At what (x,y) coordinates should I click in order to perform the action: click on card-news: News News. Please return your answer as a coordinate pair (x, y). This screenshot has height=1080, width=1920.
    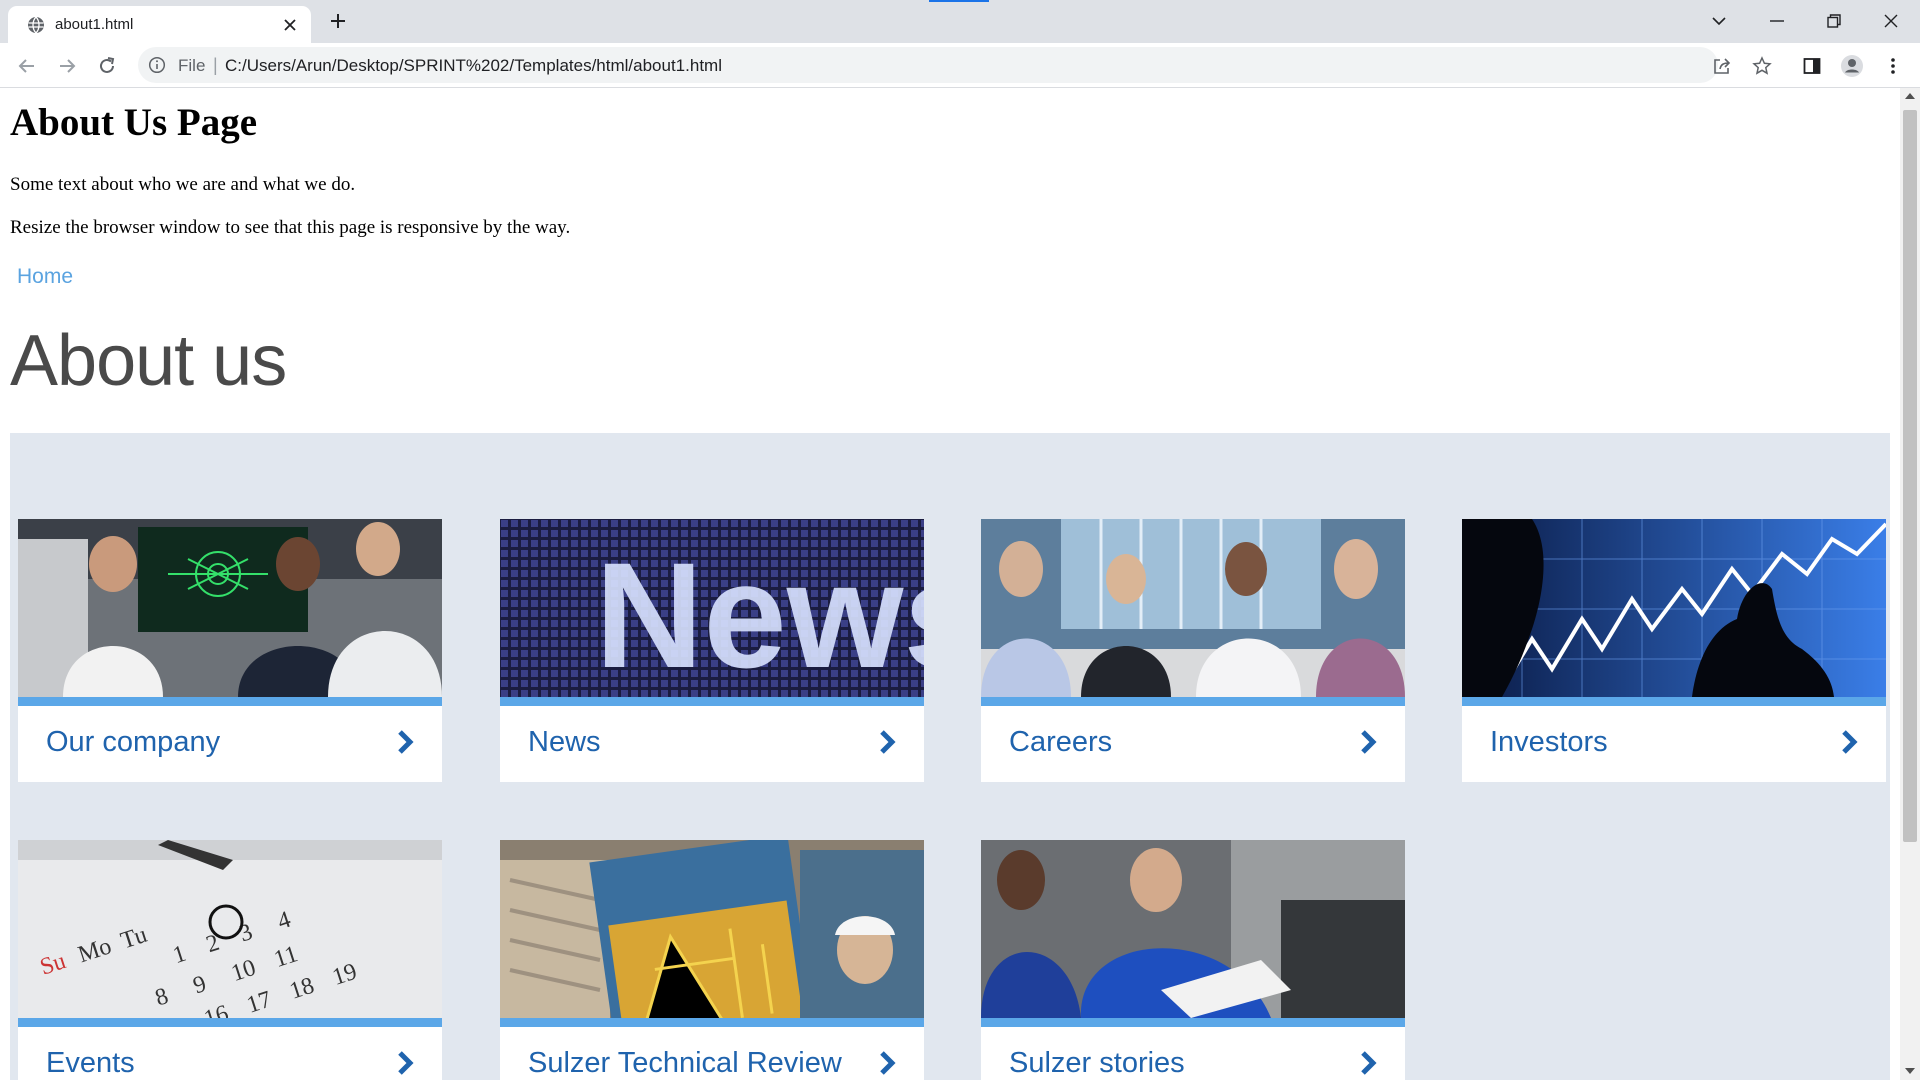
    Looking at the image, I should click on (712, 650).